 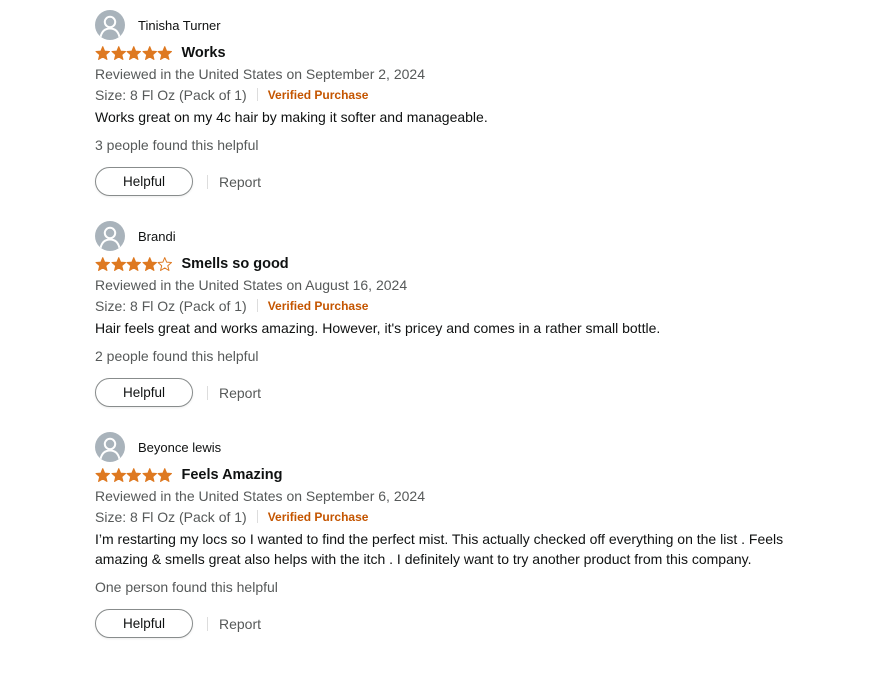 What do you see at coordinates (179, 447) in the screenshot?
I see `reviewer-name: Beyonce lewis` at bounding box center [179, 447].